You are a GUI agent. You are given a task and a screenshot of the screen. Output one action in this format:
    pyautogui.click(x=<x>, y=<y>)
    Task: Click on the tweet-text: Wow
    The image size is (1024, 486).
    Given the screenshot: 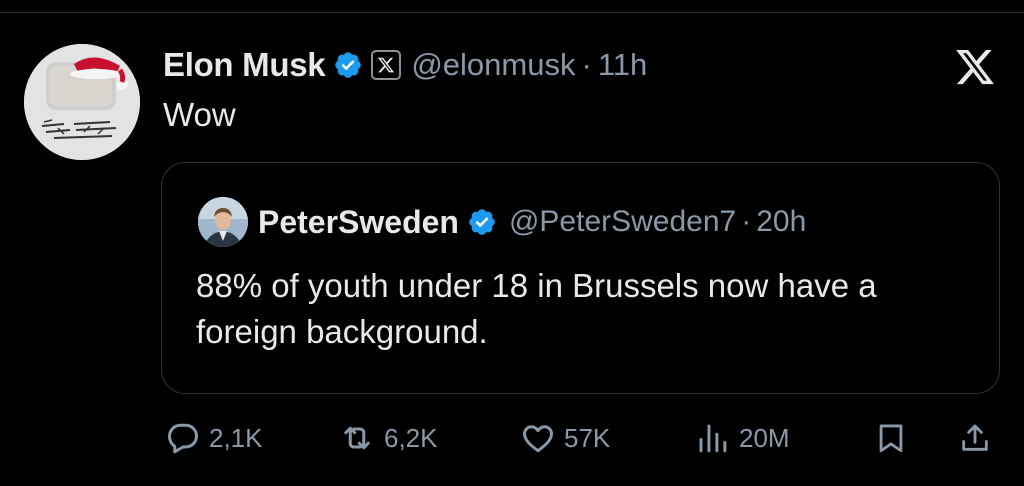 What is the action you would take?
    pyautogui.click(x=199, y=114)
    